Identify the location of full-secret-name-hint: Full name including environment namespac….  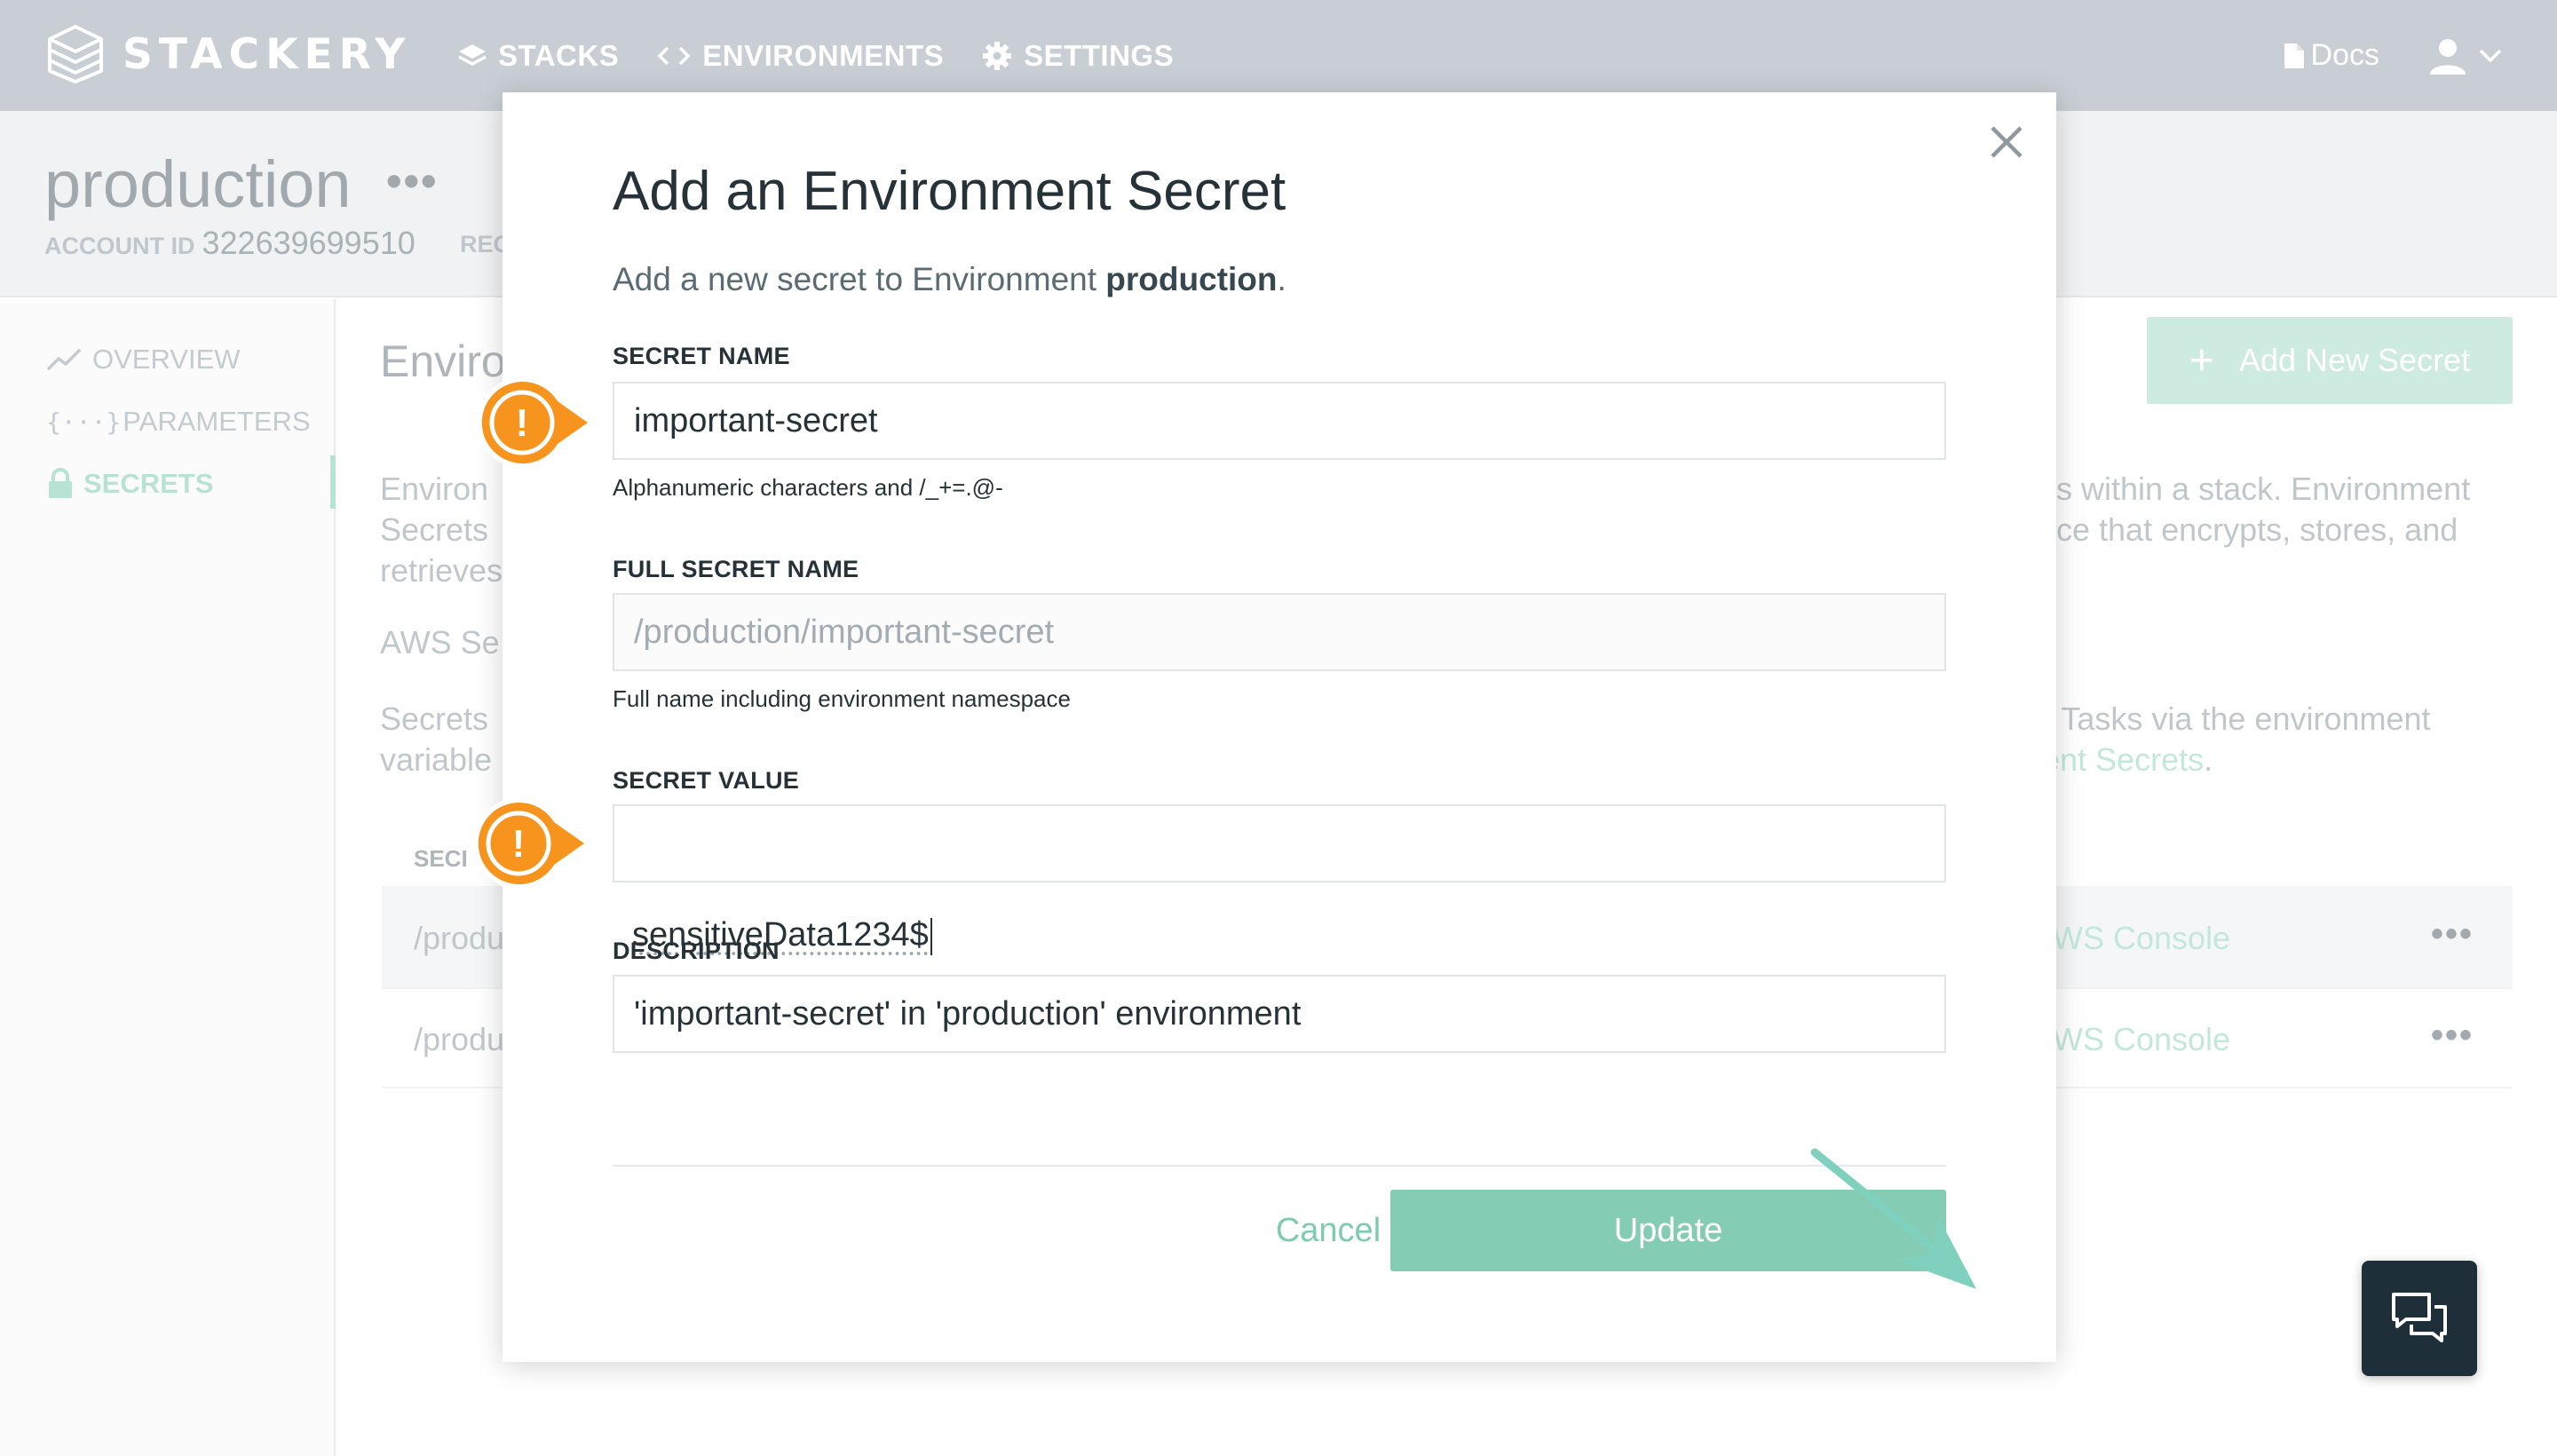
(842, 698).